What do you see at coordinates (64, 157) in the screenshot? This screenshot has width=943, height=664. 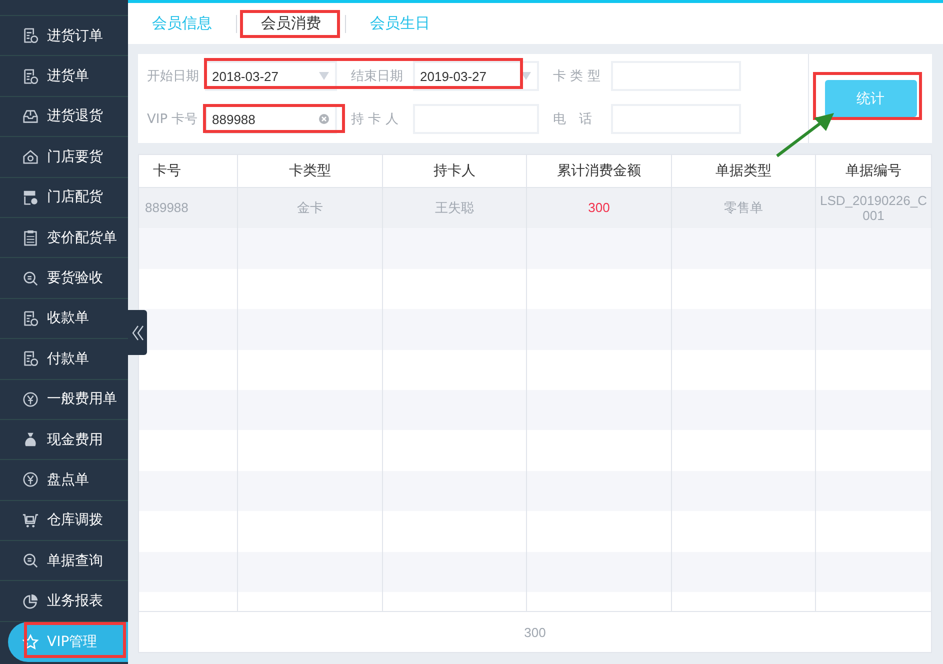 I see `sidebar-item: 门店要货` at bounding box center [64, 157].